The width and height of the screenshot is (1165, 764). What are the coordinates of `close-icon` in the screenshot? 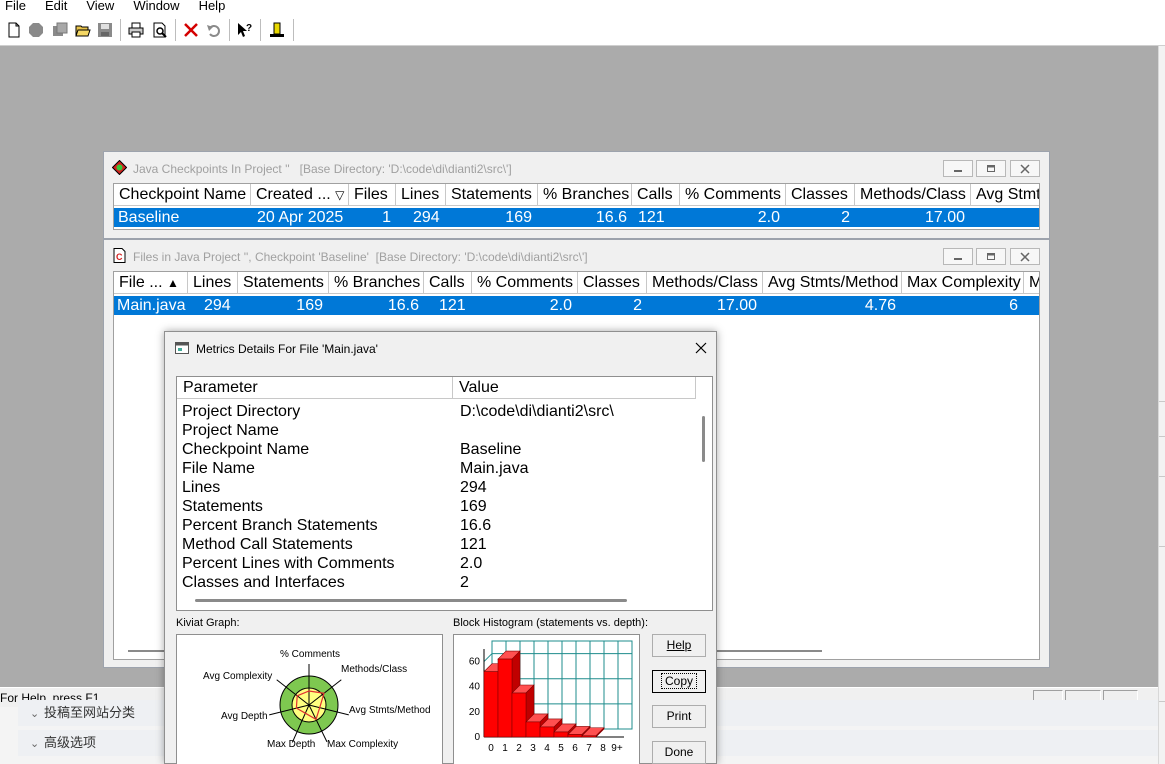 It's located at (701, 348).